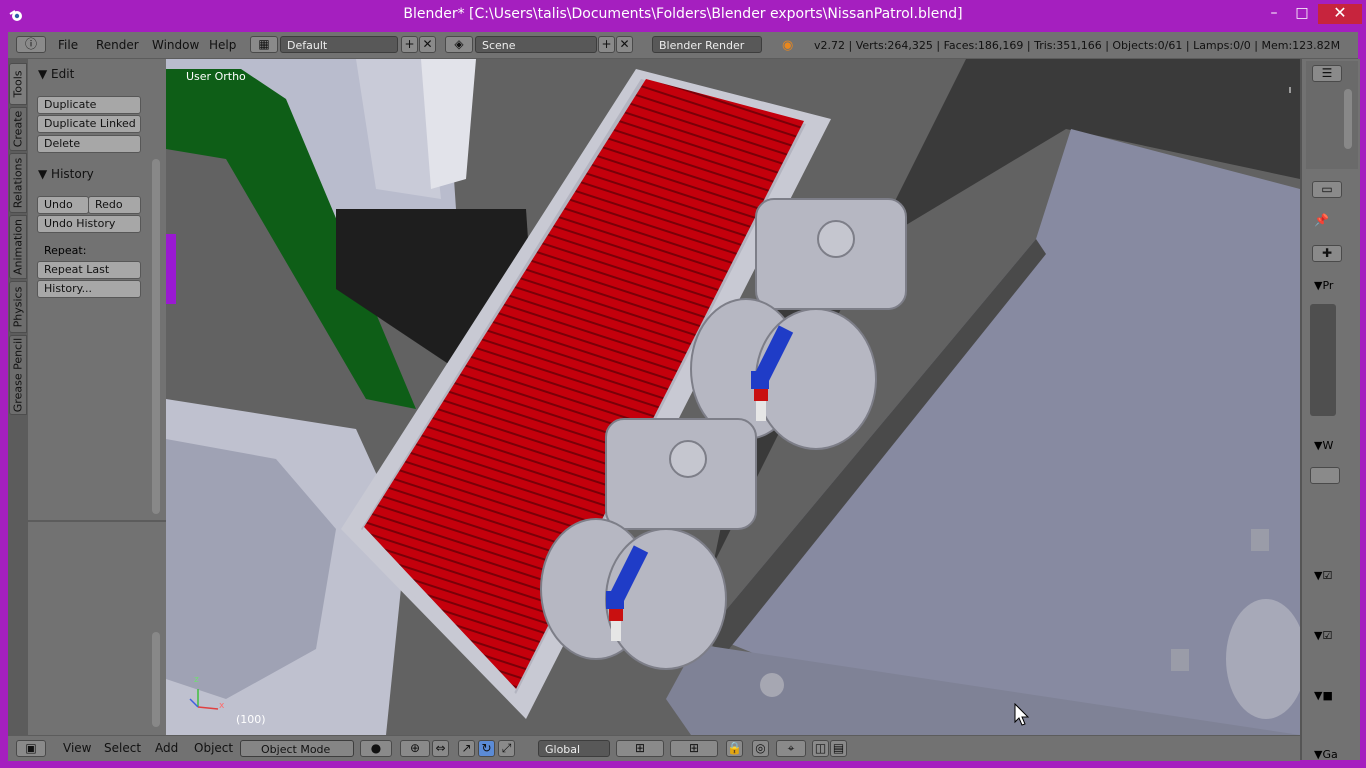 The width and height of the screenshot is (1366, 768). Describe the element at coordinates (1323, 575) in the screenshot. I see `panel-header-checkbox-1: ▼☑` at that location.